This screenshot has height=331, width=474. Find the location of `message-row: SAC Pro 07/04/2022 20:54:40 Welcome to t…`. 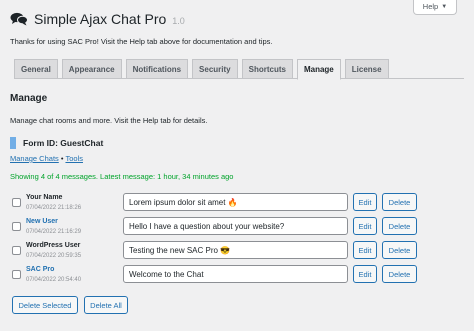

message-row: SAC Pro 07/04/2022 20:54:40 Welcome to t… is located at coordinates (238, 277).